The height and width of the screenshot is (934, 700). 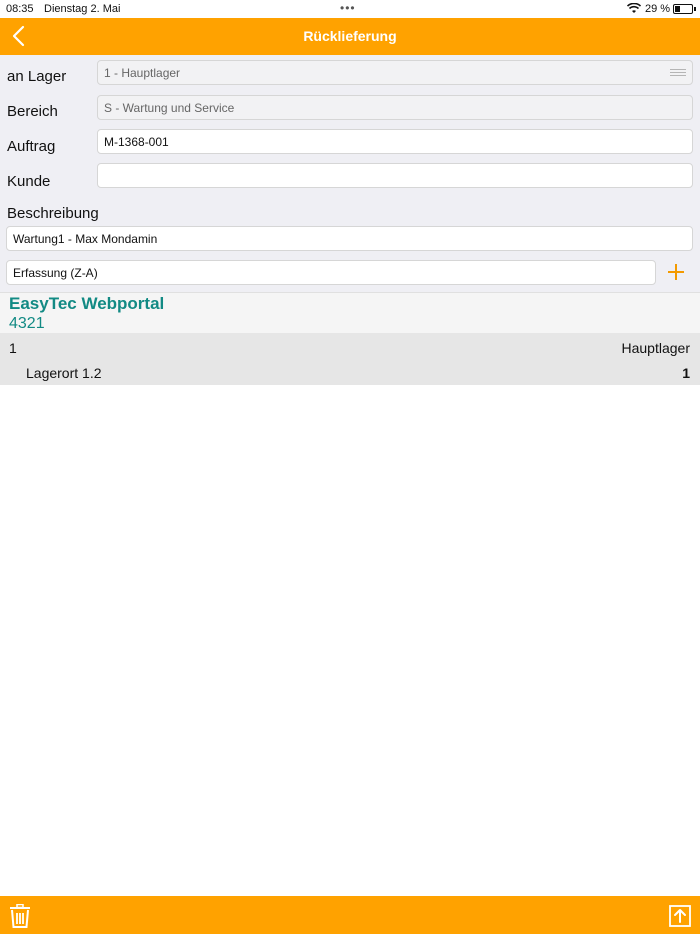 What do you see at coordinates (350, 359) in the screenshot?
I see `list-item: 1 Hauptlager Lagerort 1.2 1` at bounding box center [350, 359].